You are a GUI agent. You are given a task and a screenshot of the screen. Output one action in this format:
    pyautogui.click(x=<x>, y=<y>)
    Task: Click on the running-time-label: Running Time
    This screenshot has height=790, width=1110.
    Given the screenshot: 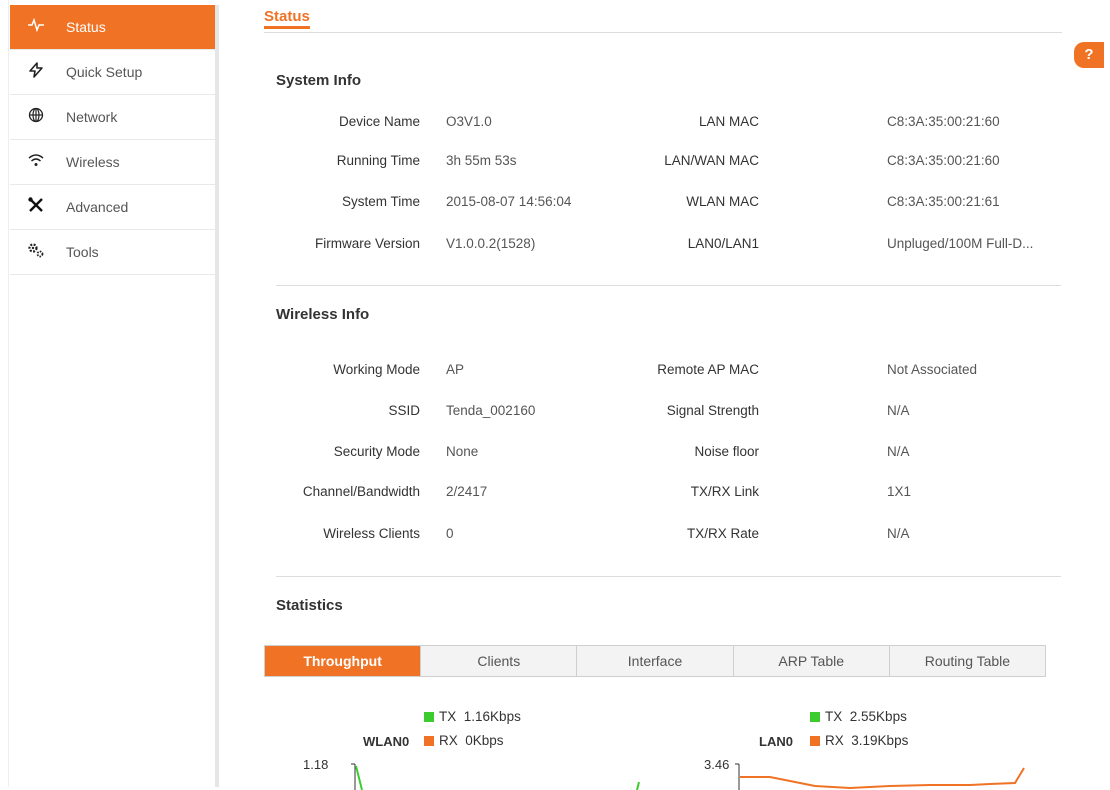 What is the action you would take?
    pyautogui.click(x=378, y=160)
    